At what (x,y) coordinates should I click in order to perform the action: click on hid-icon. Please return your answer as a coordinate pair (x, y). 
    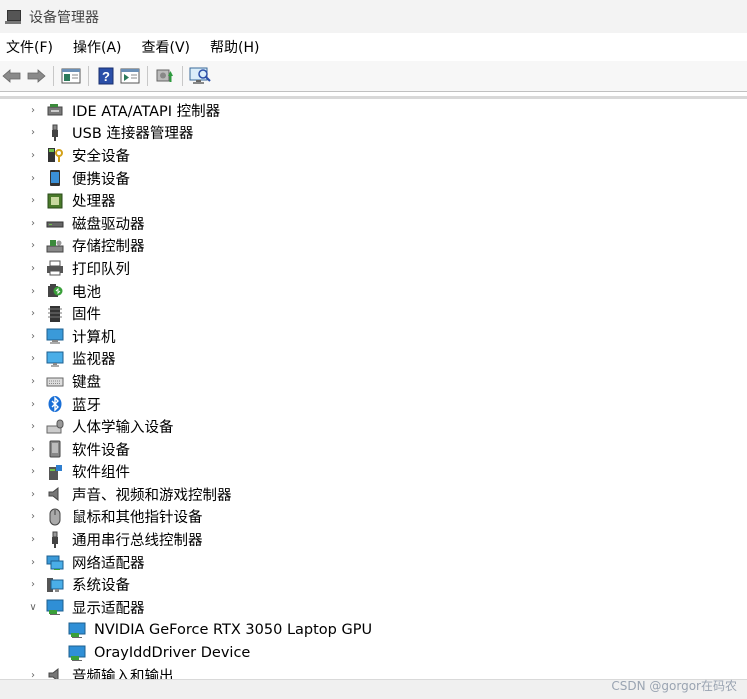
    Looking at the image, I should click on (55, 427).